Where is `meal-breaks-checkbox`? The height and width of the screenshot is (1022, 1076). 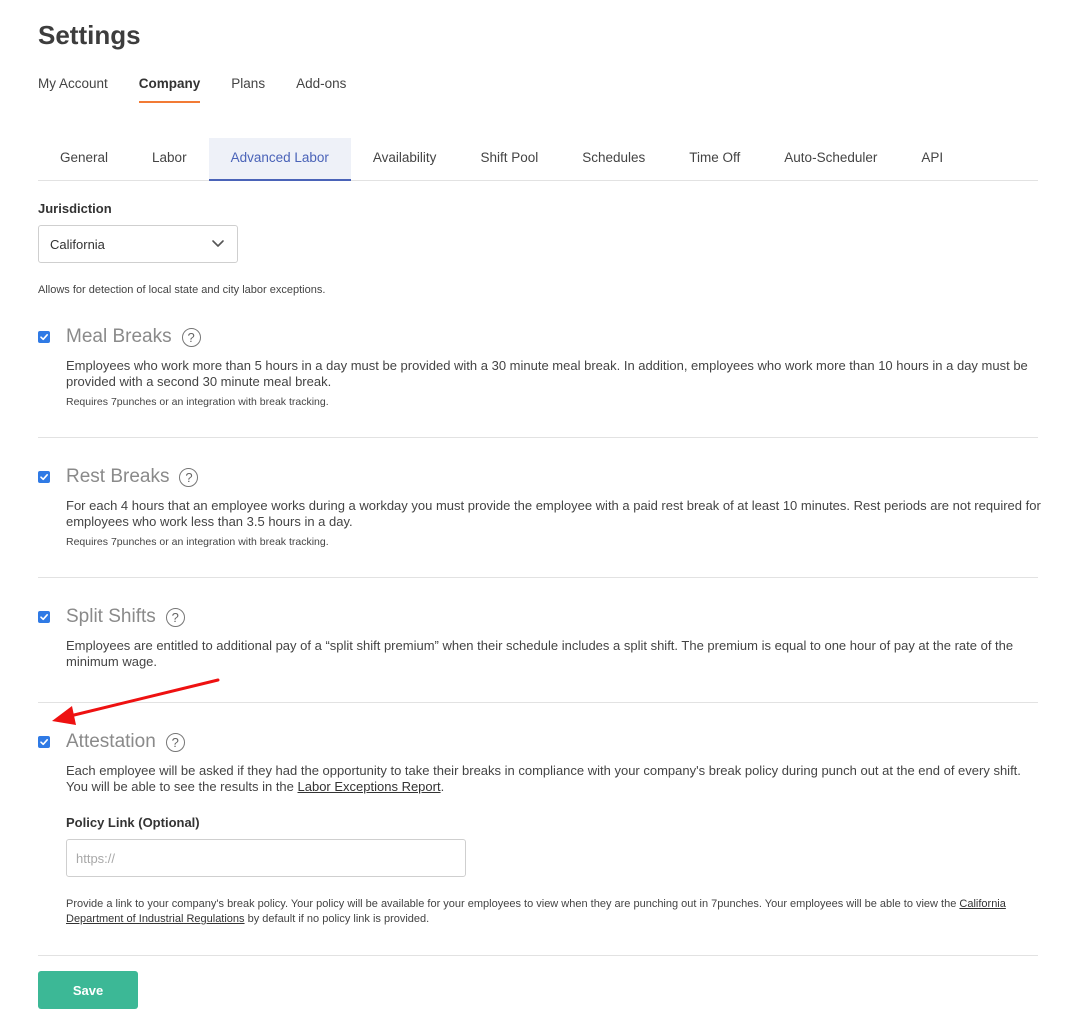 meal-breaks-checkbox is located at coordinates (44, 337).